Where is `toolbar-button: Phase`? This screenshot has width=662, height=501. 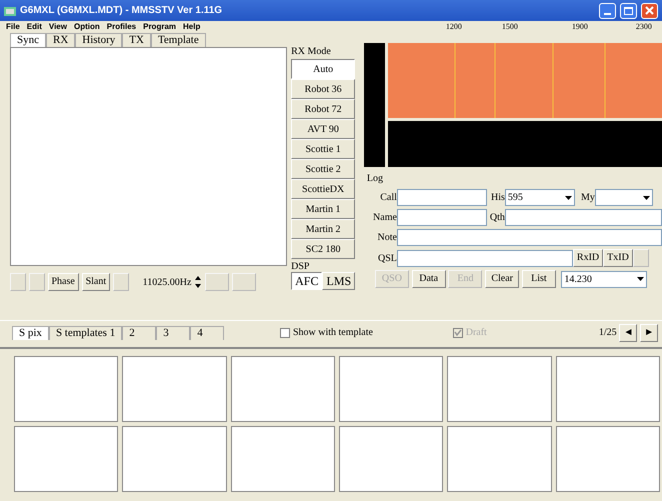
toolbar-button: Phase is located at coordinates (63, 282).